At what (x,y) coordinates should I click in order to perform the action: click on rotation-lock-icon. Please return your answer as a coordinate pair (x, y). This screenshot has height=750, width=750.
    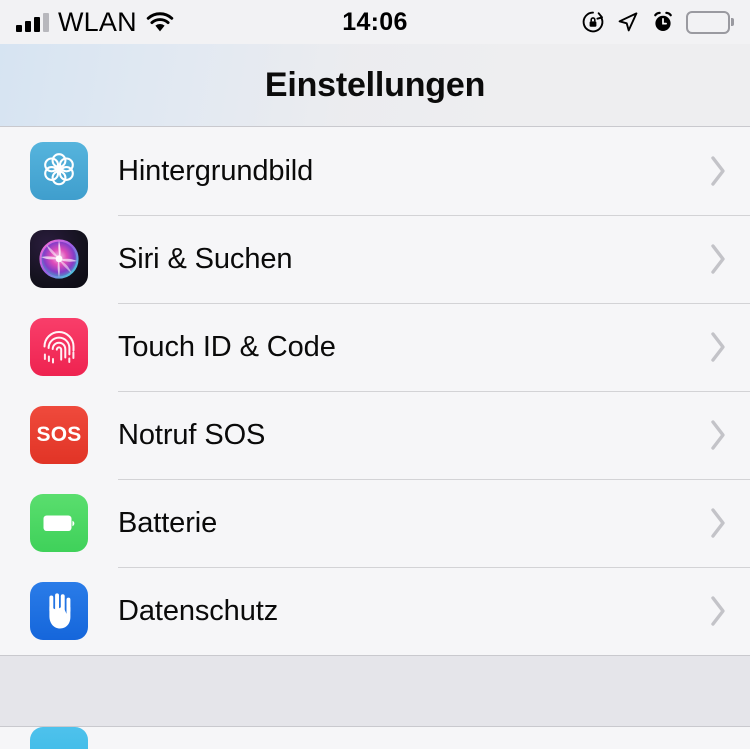
    Looking at the image, I should click on (593, 22).